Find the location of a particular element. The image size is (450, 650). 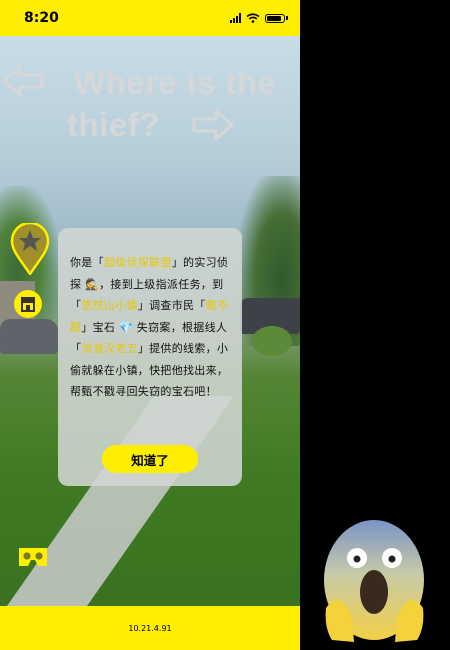

dialog-text-segment: 你是「 is located at coordinates (87, 262).